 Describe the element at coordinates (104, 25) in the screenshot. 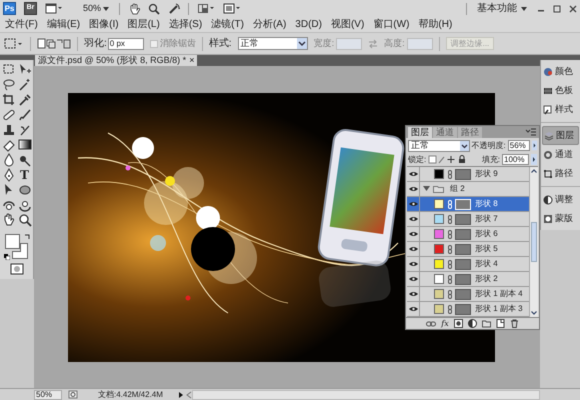

I see `menu-item: 图像(I)` at that location.